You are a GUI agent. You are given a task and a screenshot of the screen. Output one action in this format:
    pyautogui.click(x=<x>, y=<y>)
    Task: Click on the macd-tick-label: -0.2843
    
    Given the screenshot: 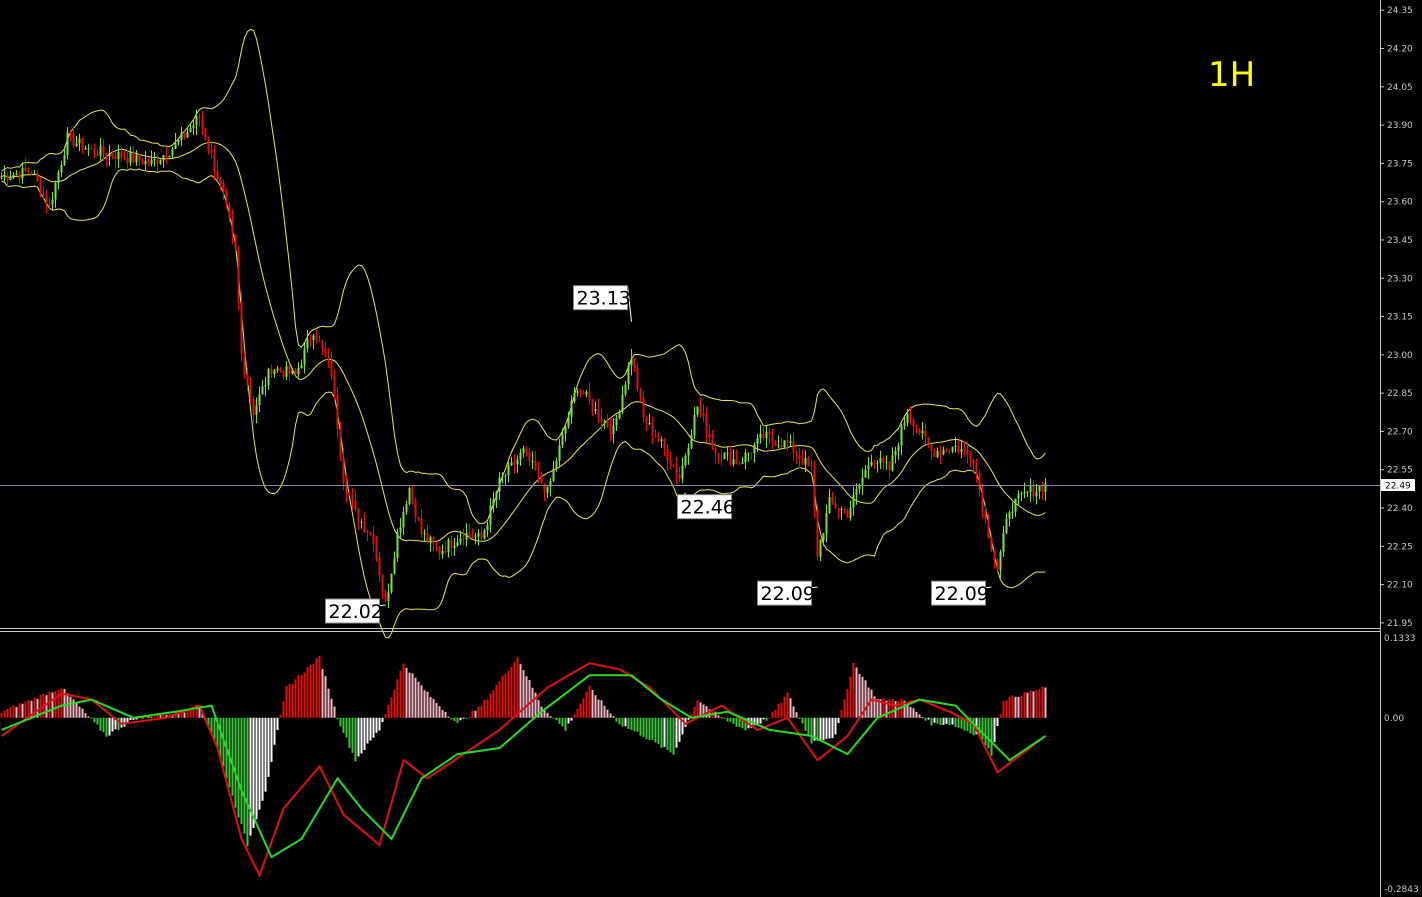 What is the action you would take?
    pyautogui.click(x=1401, y=890)
    